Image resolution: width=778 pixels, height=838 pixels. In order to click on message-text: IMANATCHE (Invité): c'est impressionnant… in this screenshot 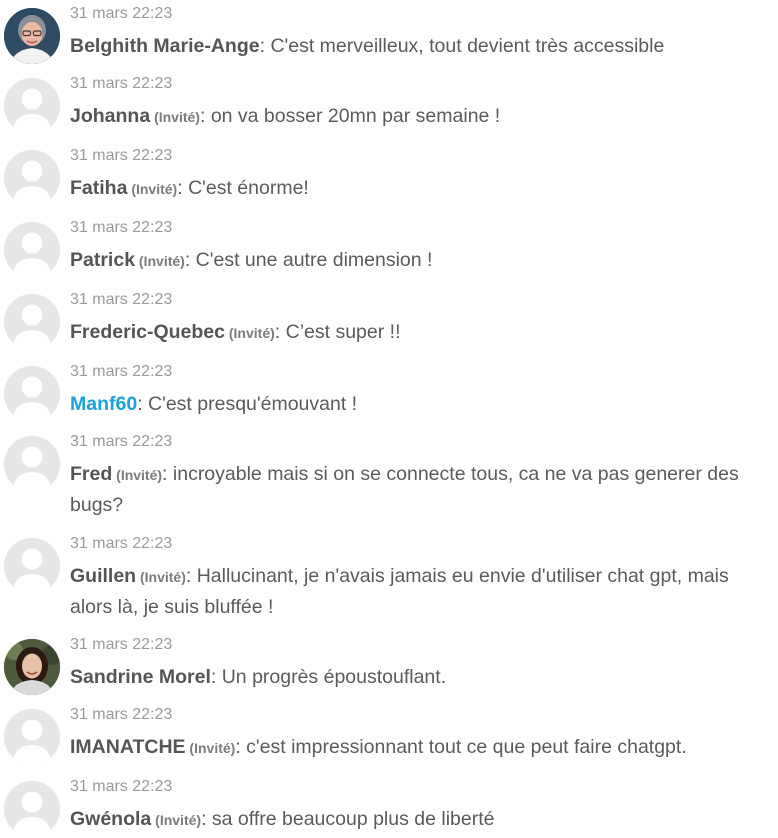, I will do `click(419, 747)`.